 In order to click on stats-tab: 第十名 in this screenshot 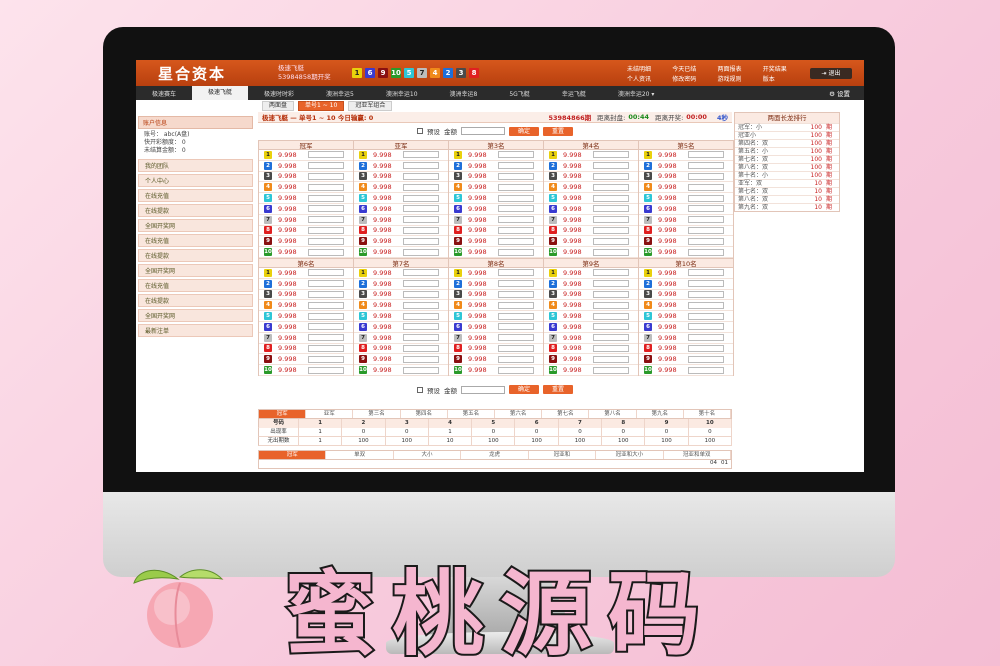, I will do `click(708, 414)`.